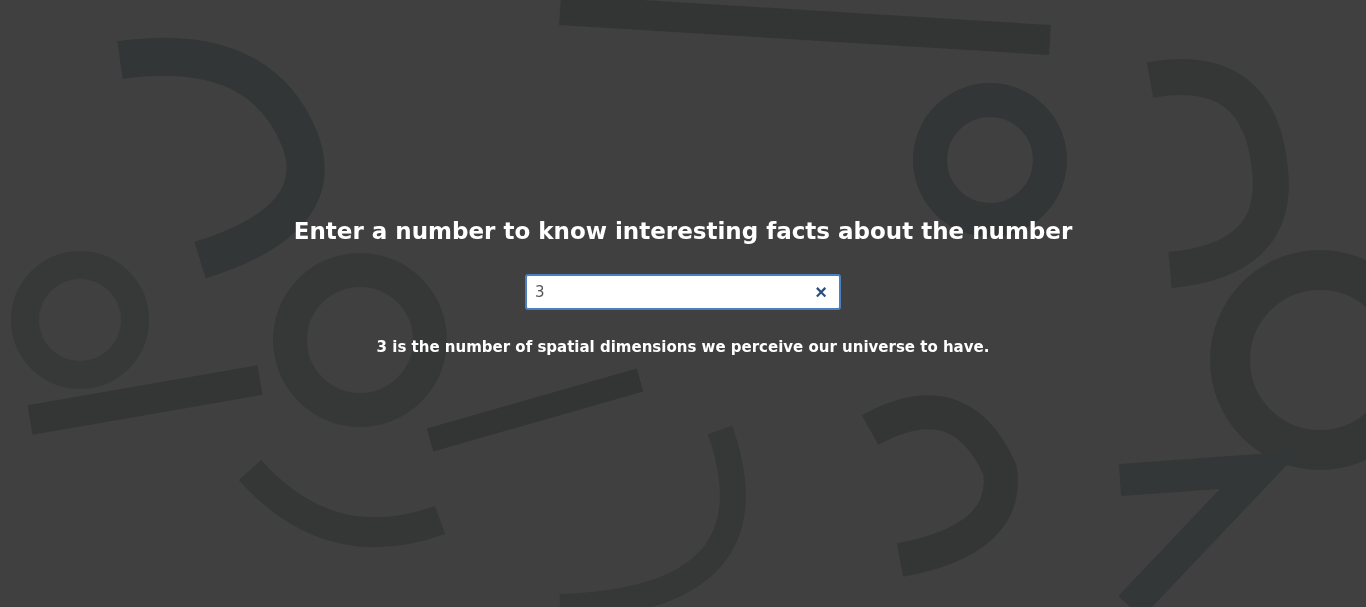 The image size is (1366, 607). Describe the element at coordinates (683, 292) in the screenshot. I see `search-field: 3 ×` at that location.